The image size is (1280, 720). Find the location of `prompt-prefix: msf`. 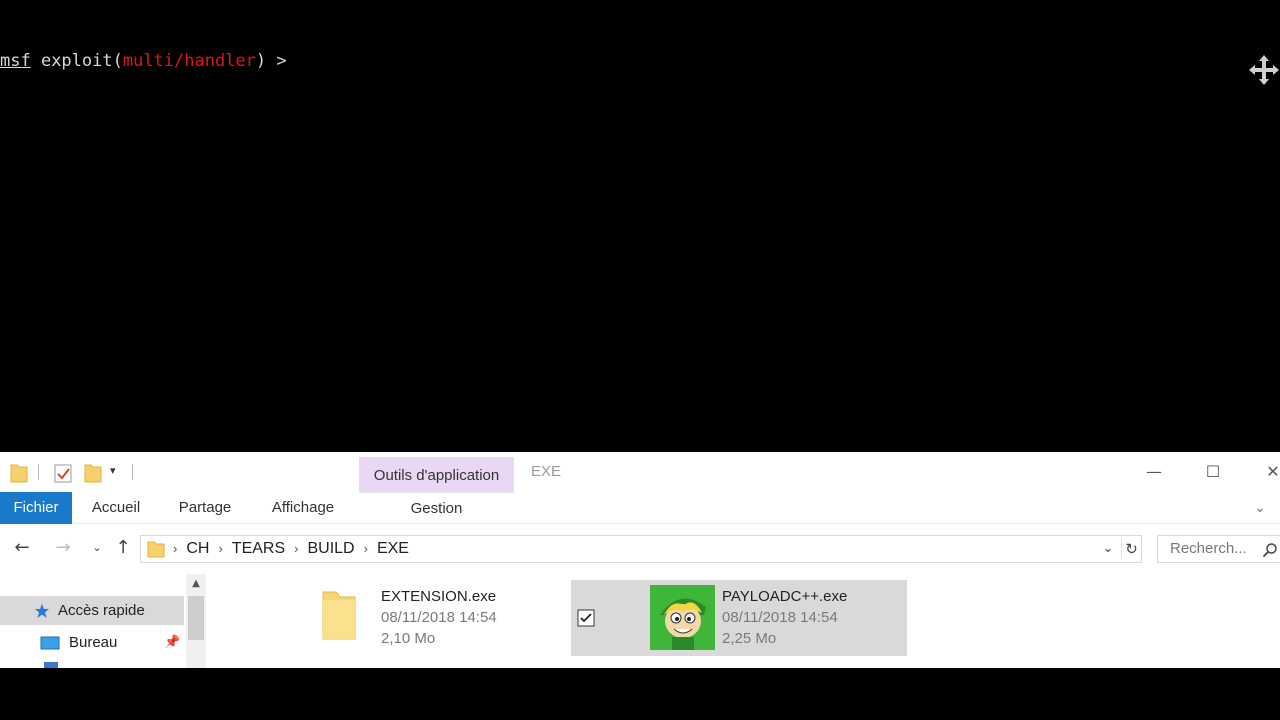

prompt-prefix: msf is located at coordinates (15, 61).